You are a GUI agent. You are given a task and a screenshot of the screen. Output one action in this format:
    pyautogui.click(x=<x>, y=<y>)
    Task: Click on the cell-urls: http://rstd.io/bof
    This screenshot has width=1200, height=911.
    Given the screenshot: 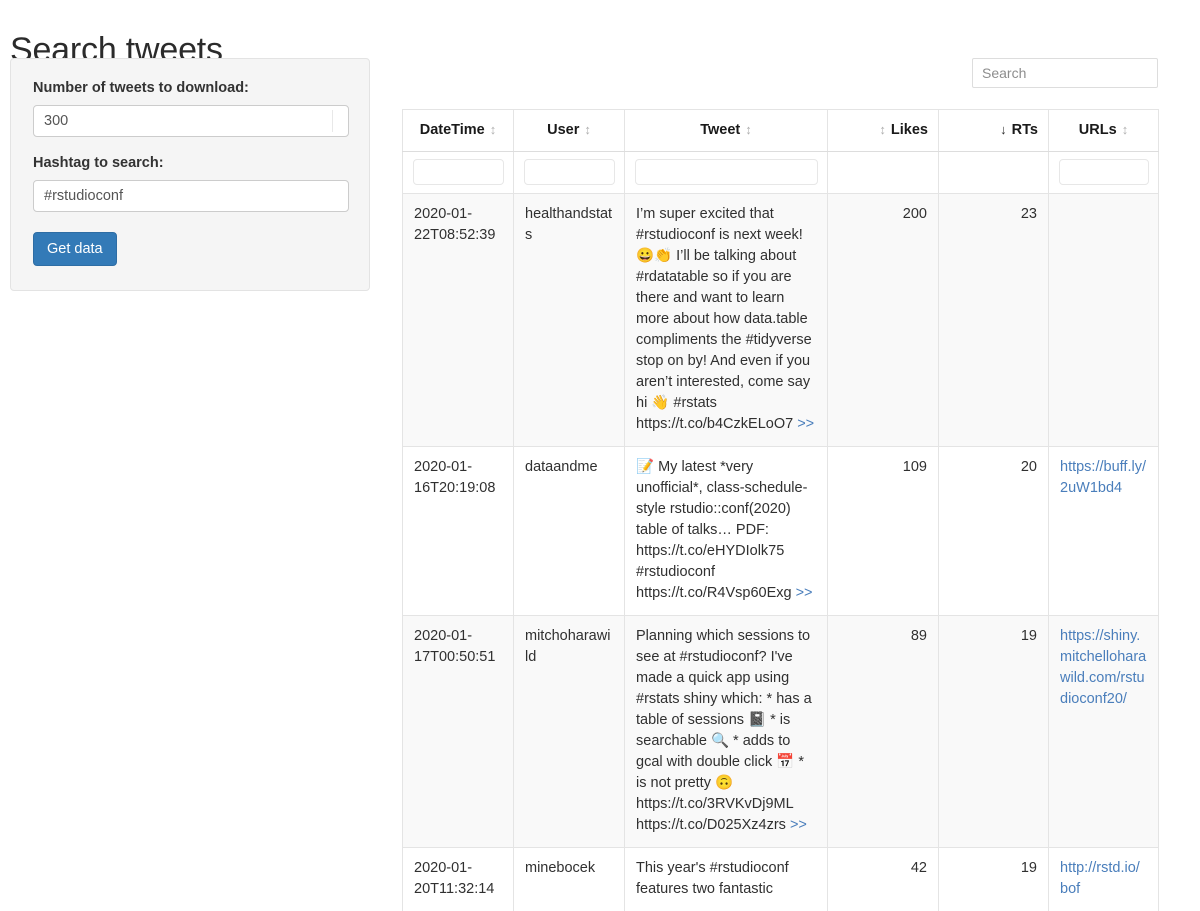 What is the action you would take?
    pyautogui.click(x=1103, y=879)
    